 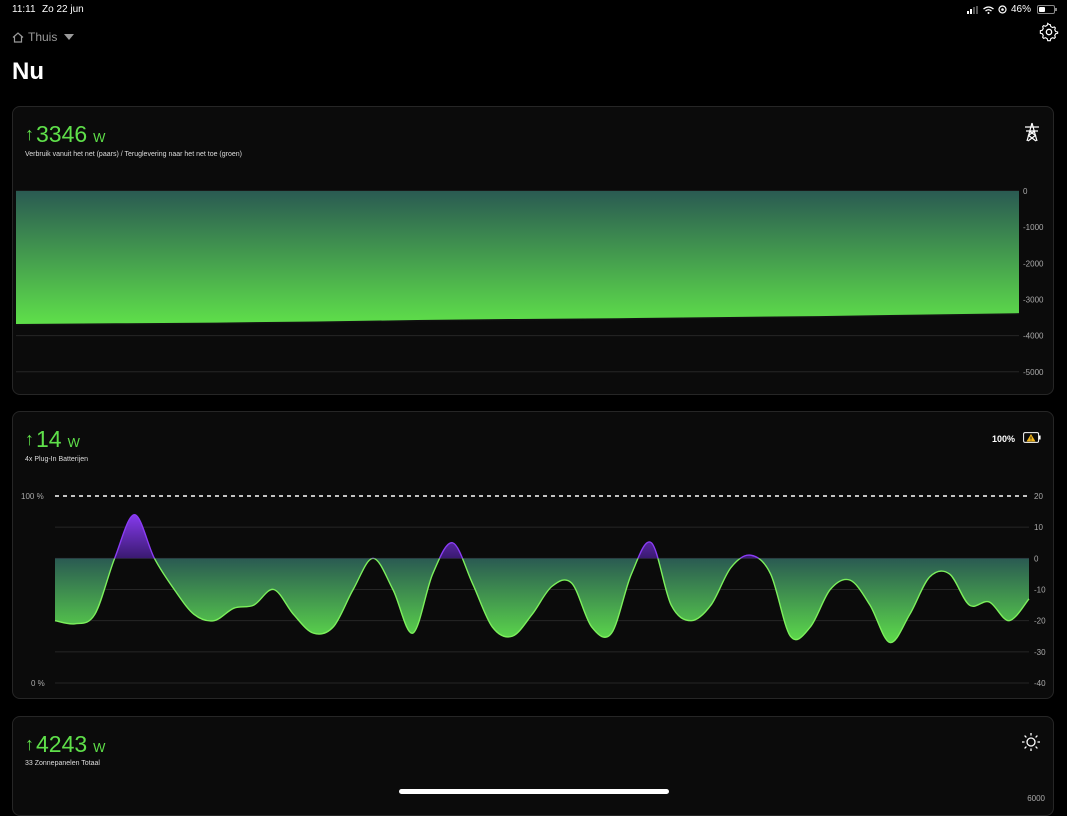 I want to click on status-time: 11:11, so click(x=24, y=9).